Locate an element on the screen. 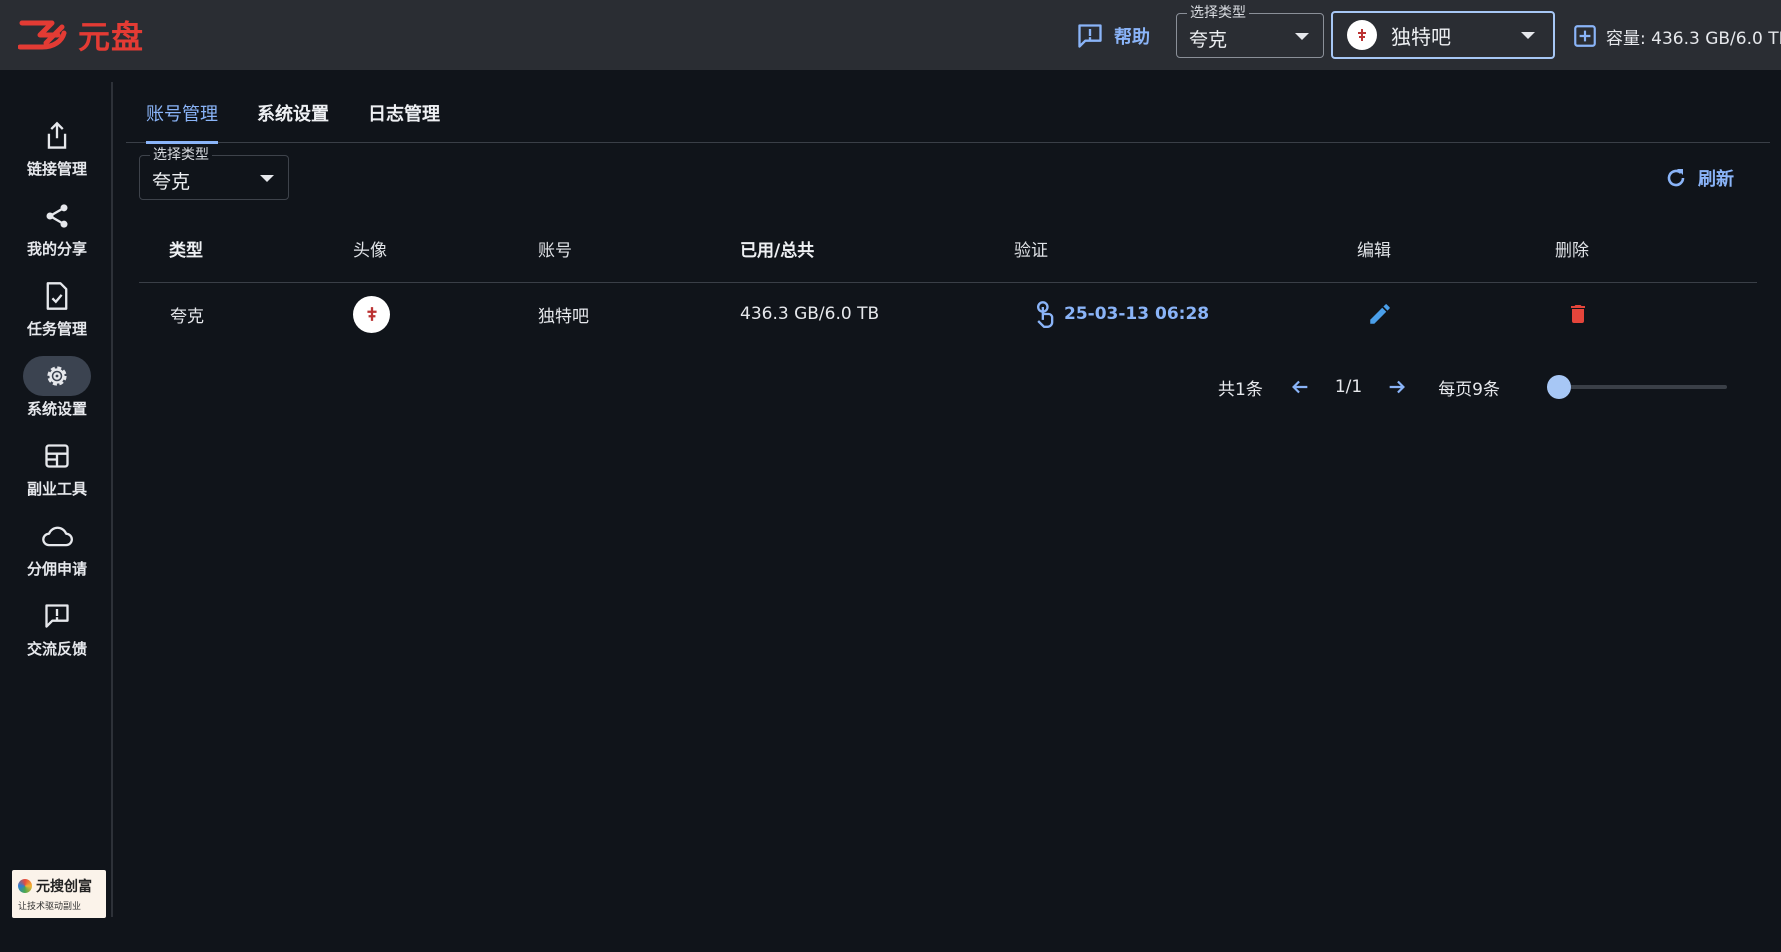 Image resolution: width=1781 pixels, height=952 pixels. type-filter-legend: 选择类型 is located at coordinates (181, 155).